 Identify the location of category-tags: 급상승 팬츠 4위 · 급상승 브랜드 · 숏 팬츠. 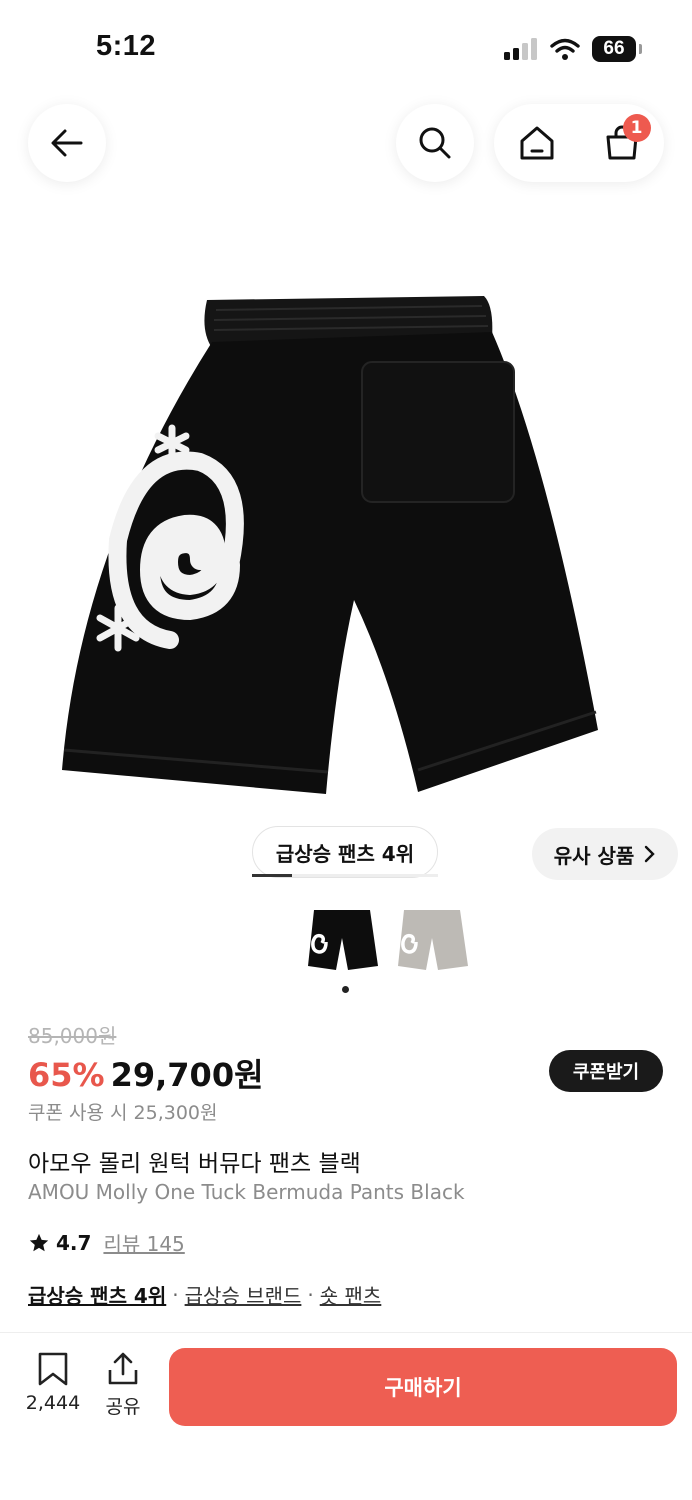
(204, 1294).